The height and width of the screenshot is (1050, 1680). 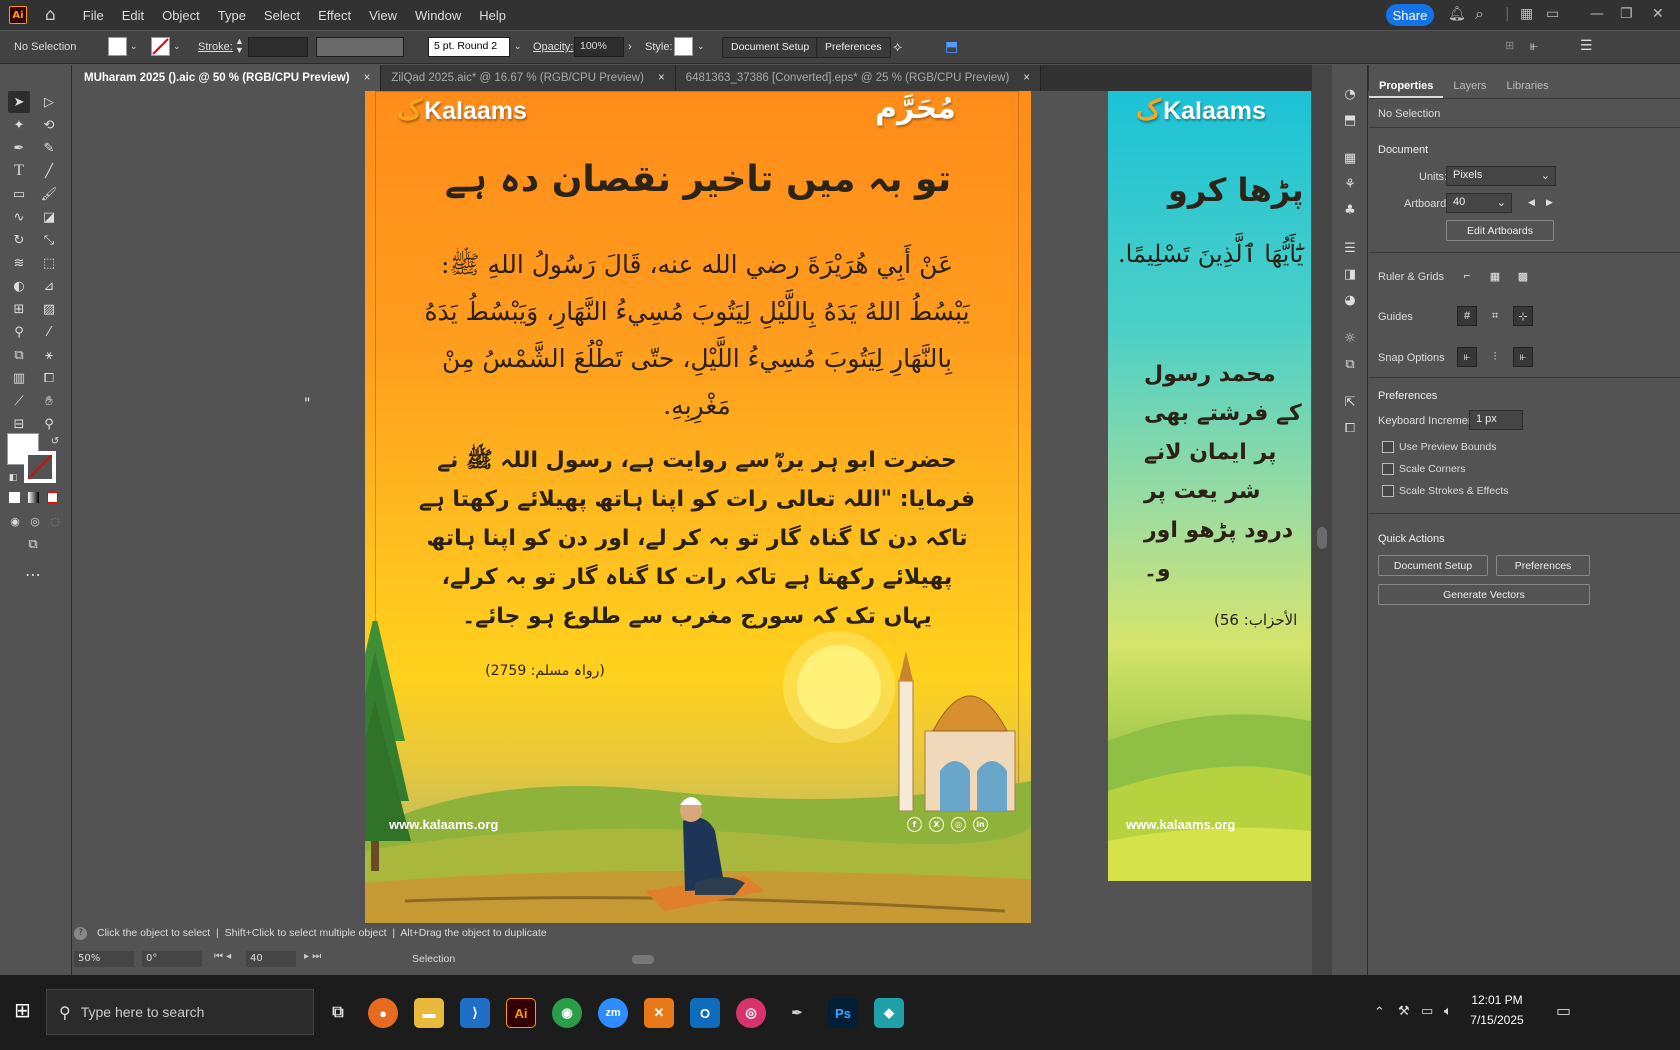 I want to click on magic-wand-tool-icon: ✦, so click(x=19, y=125).